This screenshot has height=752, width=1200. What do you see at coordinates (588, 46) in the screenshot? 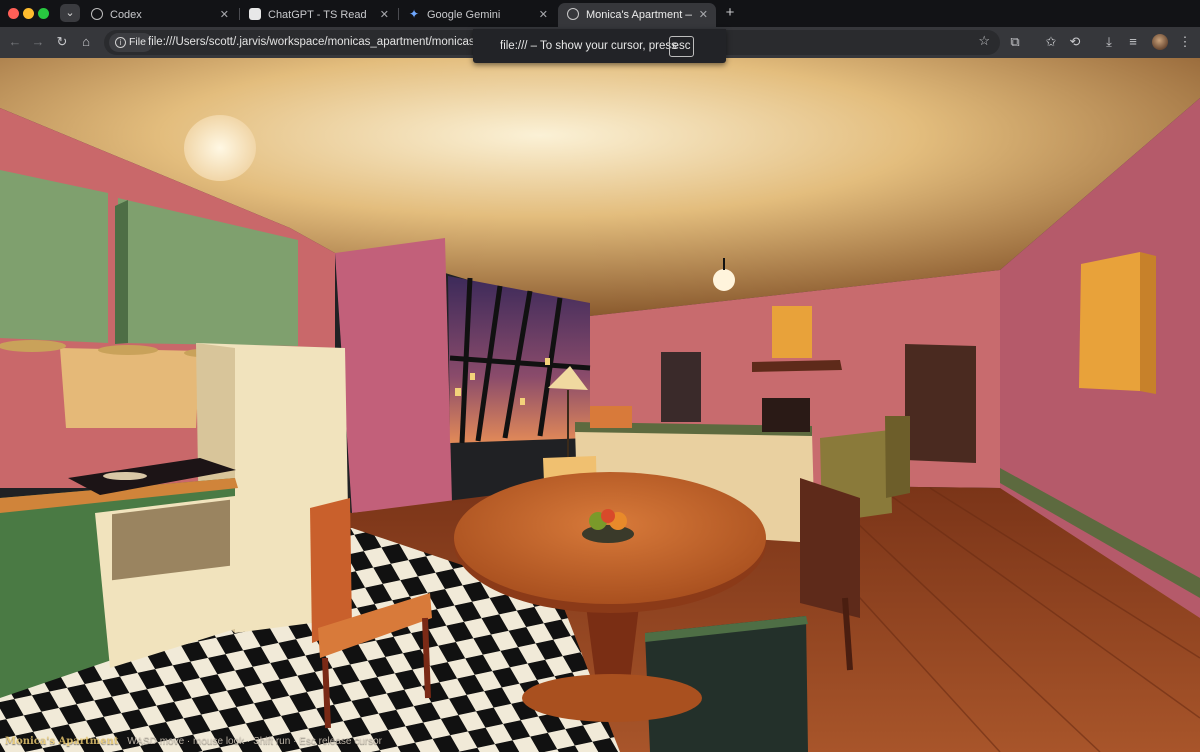
I see `toast-message: file:/// – To show your cursor, press` at bounding box center [588, 46].